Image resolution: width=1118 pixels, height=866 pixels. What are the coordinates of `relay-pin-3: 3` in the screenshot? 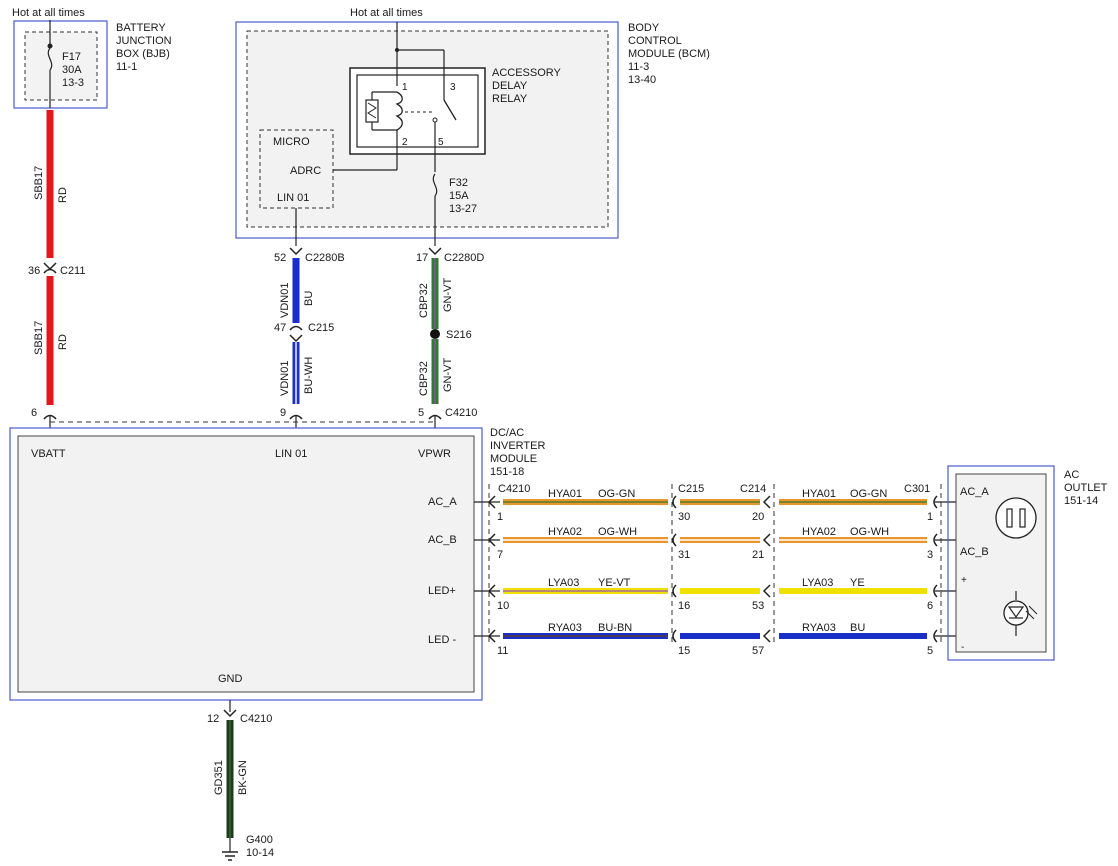 It's located at (453, 87).